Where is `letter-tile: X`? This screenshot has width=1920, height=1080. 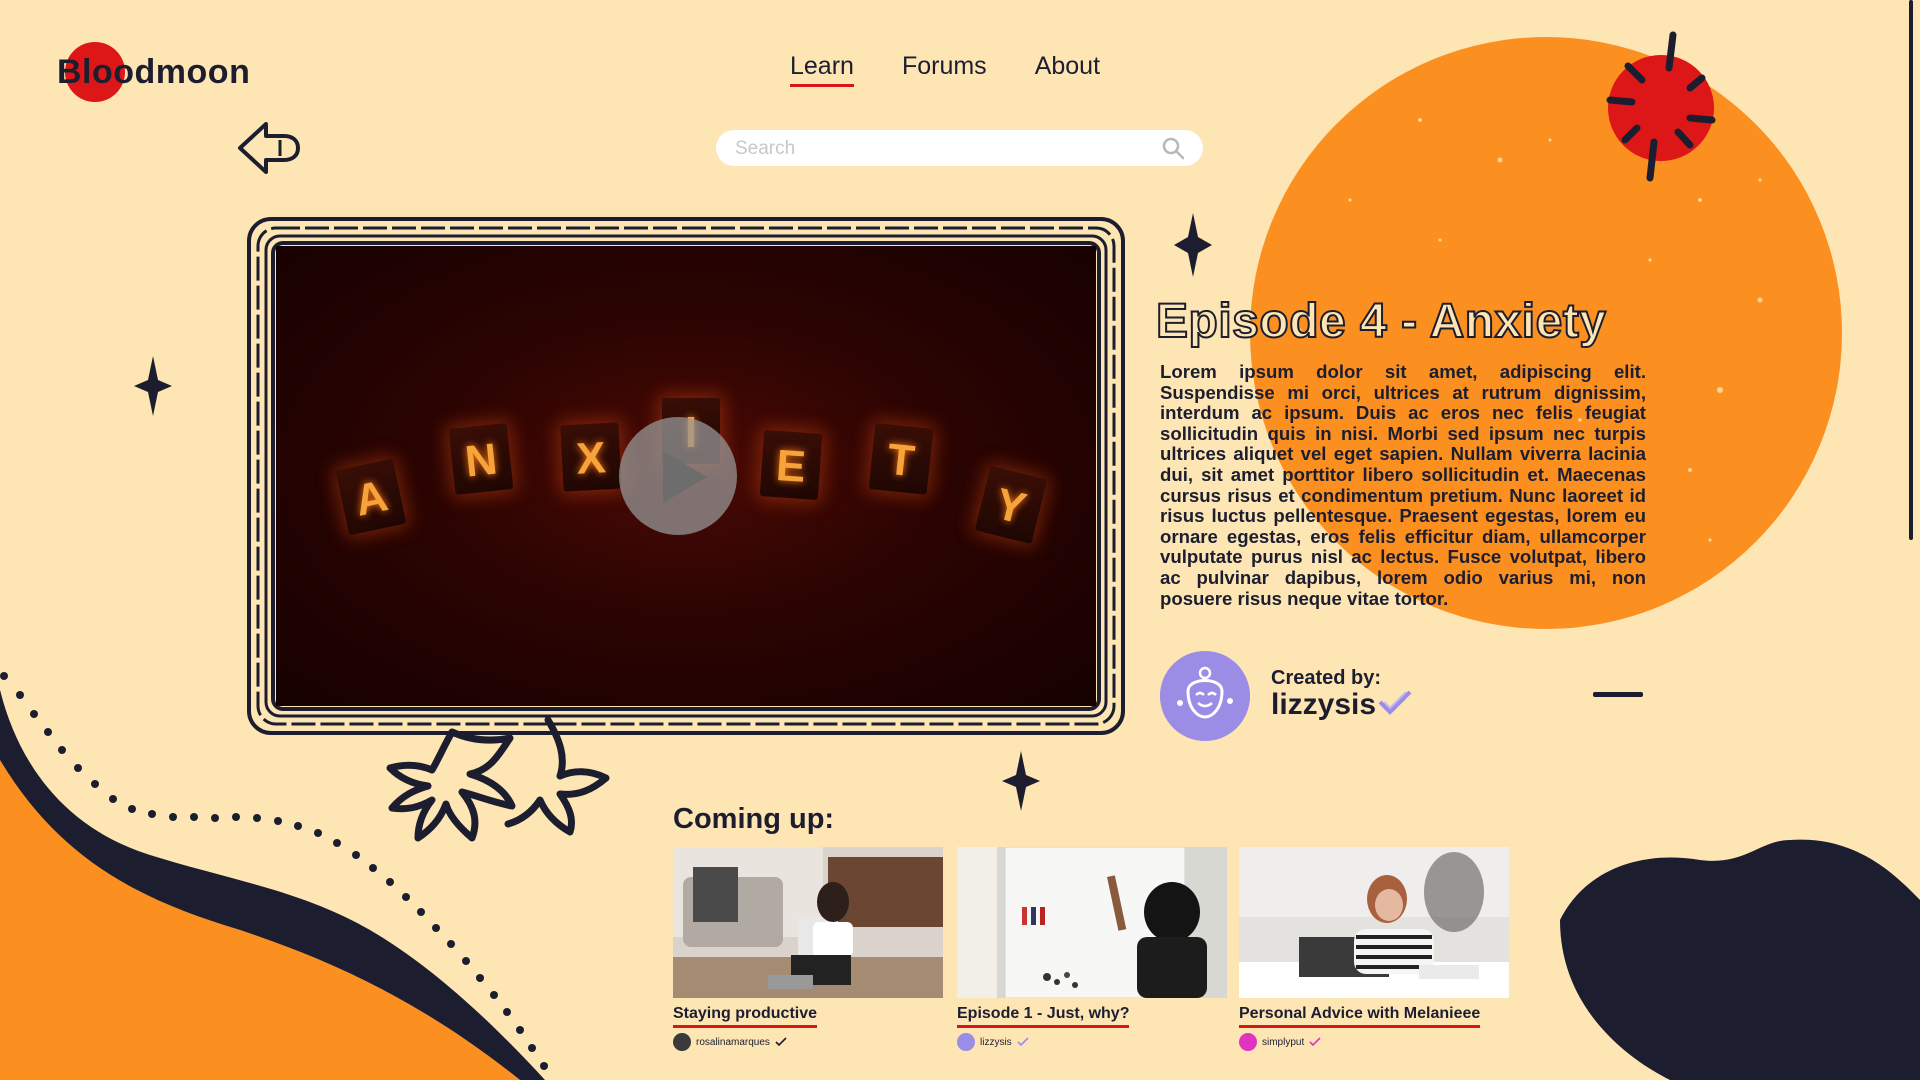
letter-tile: X is located at coordinates (591, 457).